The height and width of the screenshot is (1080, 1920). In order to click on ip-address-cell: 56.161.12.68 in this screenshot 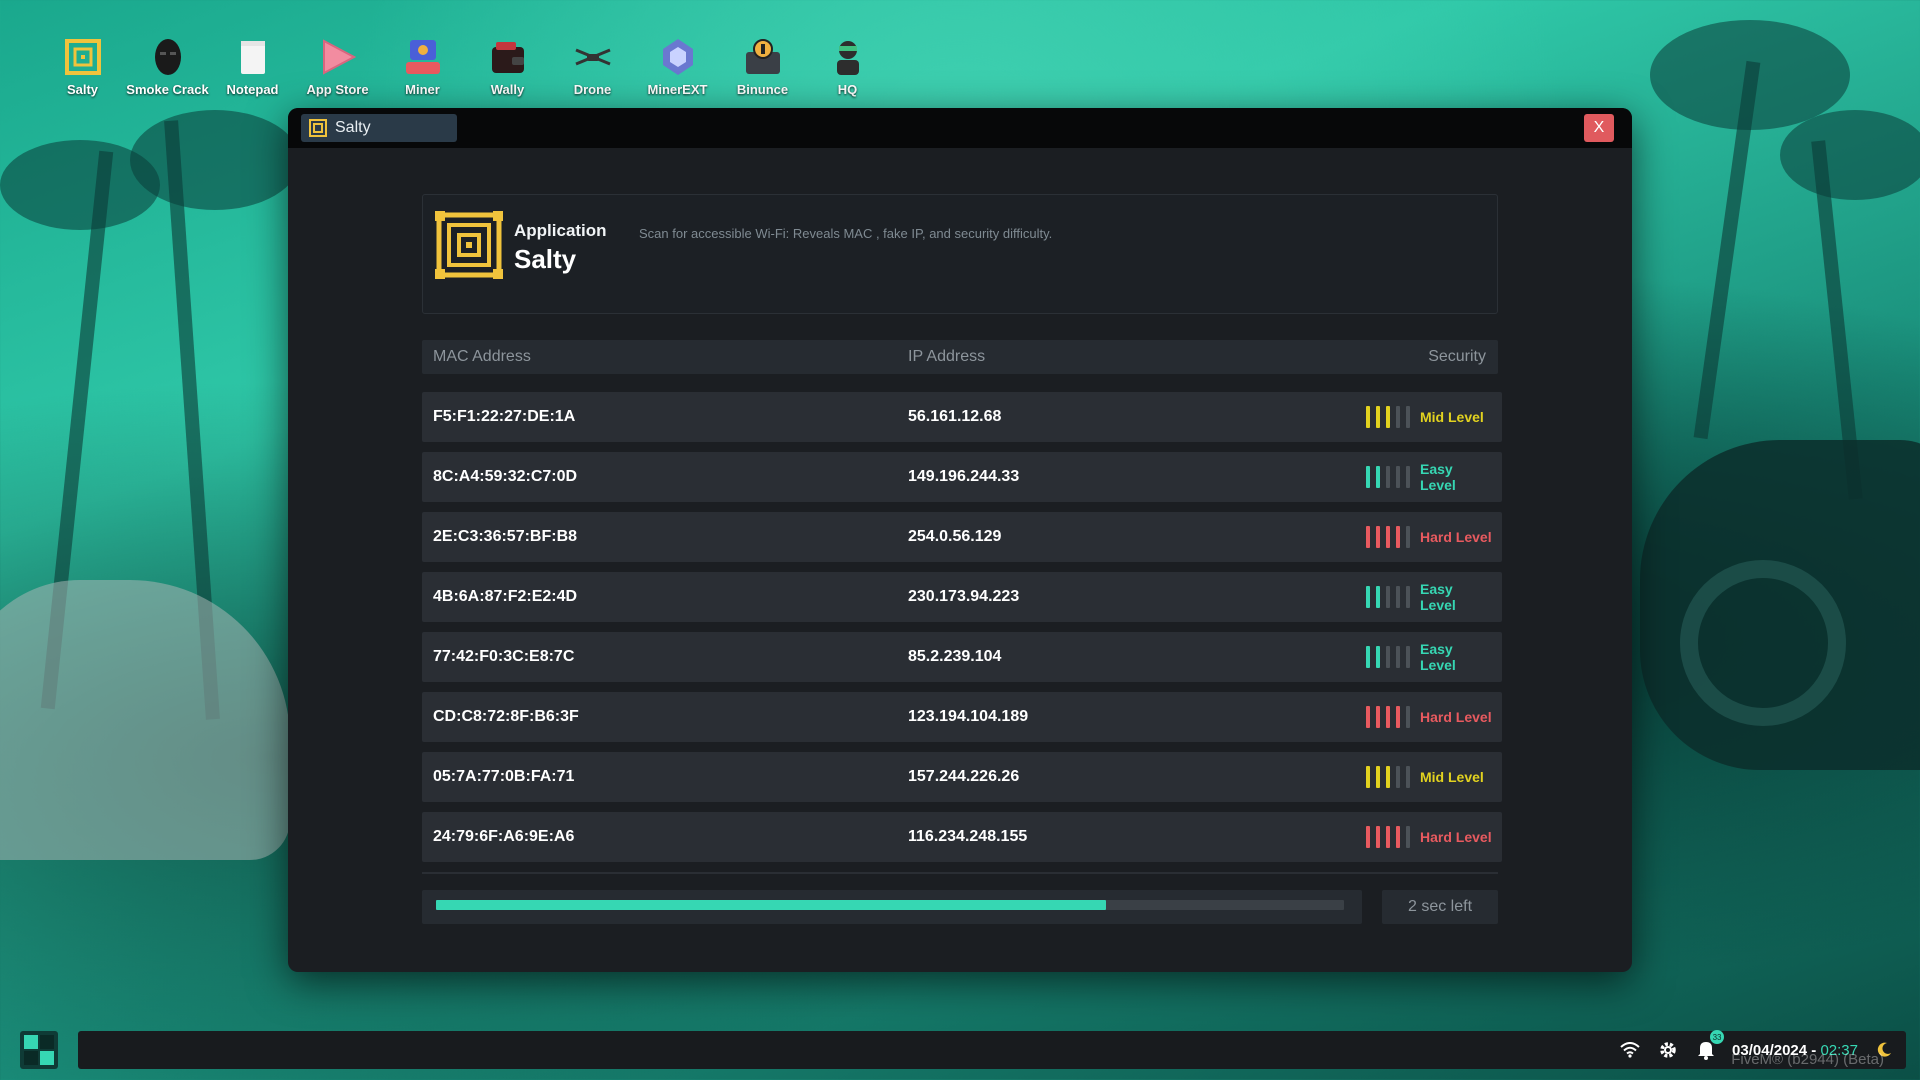, I will do `click(955, 416)`.